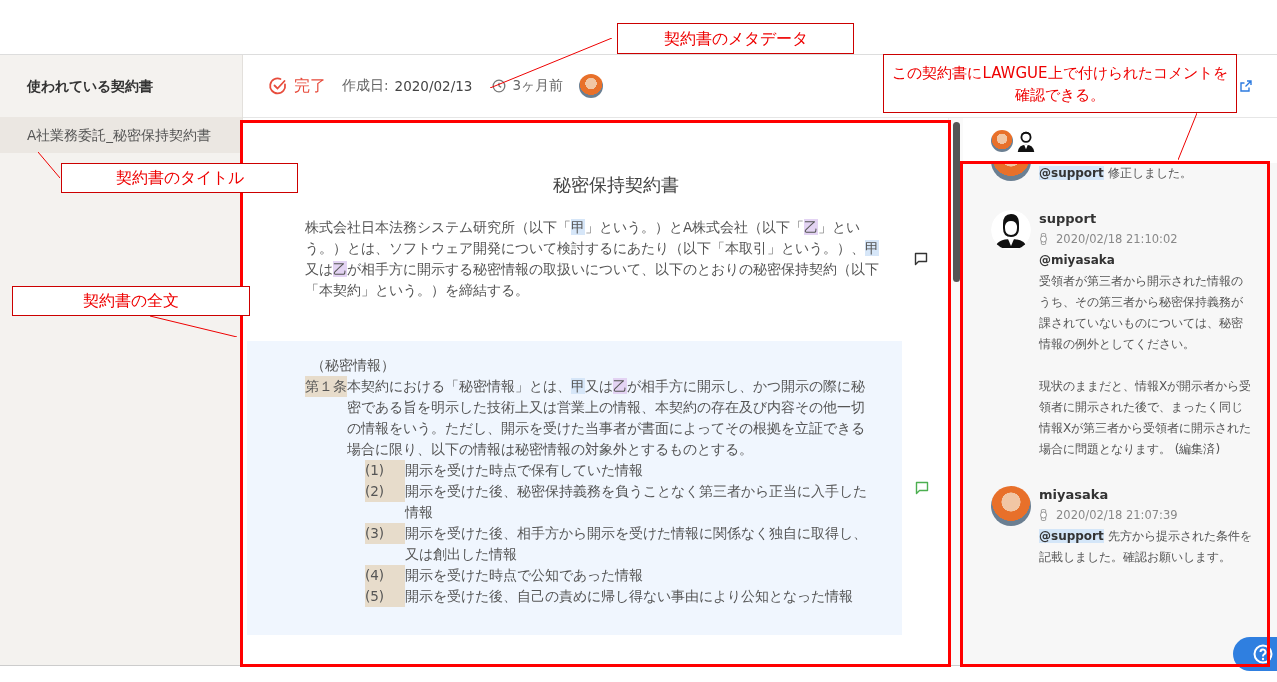 This screenshot has height=682, width=1277. What do you see at coordinates (90, 86) in the screenshot?
I see `sidebar-heading: 使われている契約書` at bounding box center [90, 86].